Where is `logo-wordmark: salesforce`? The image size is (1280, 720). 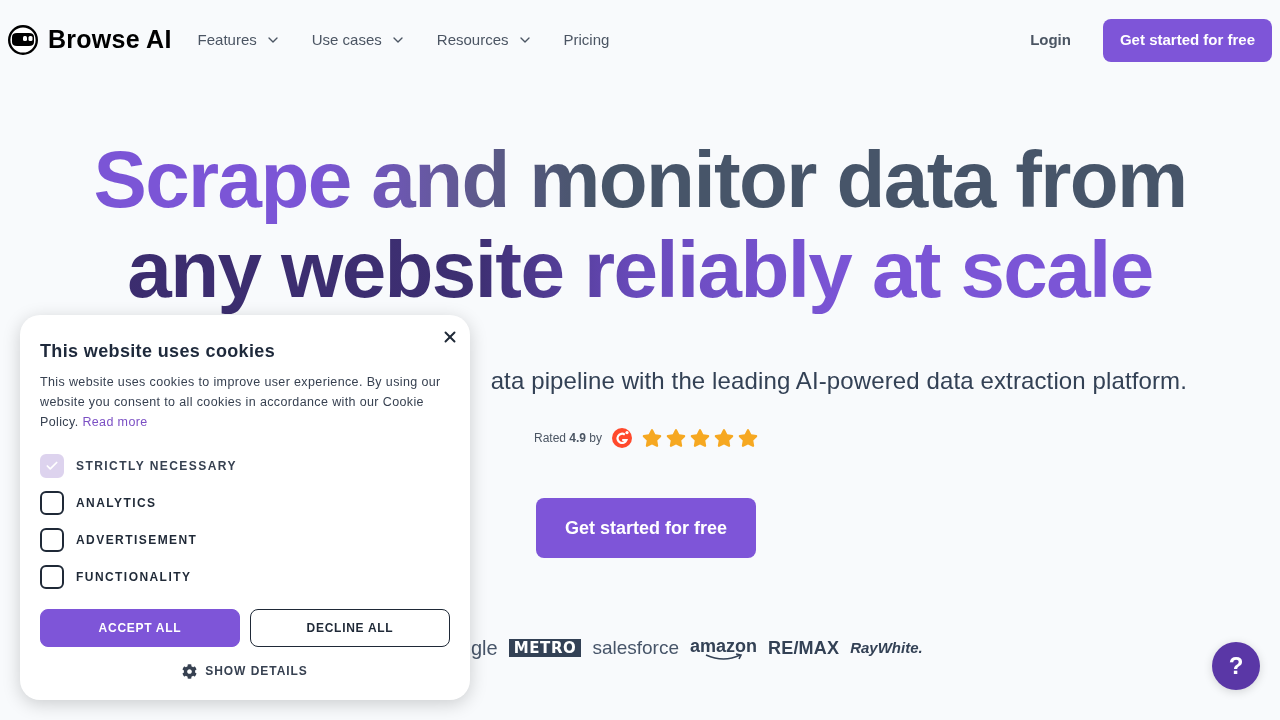
logo-wordmark: salesforce is located at coordinates (636, 648).